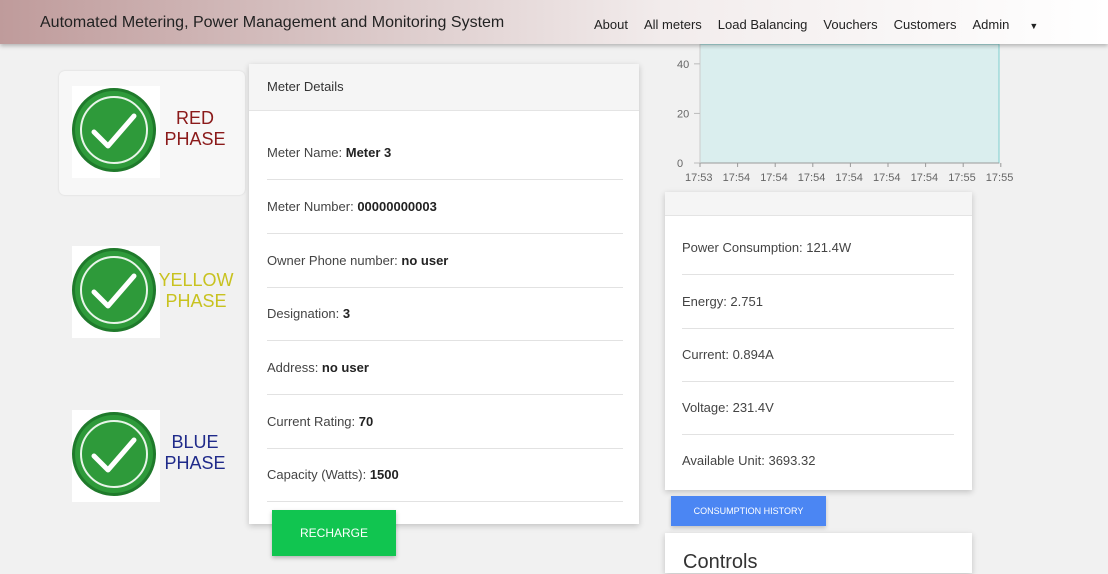 The image size is (1108, 574). What do you see at coordinates (683, 114) in the screenshot?
I see `y-tick-label: 20` at bounding box center [683, 114].